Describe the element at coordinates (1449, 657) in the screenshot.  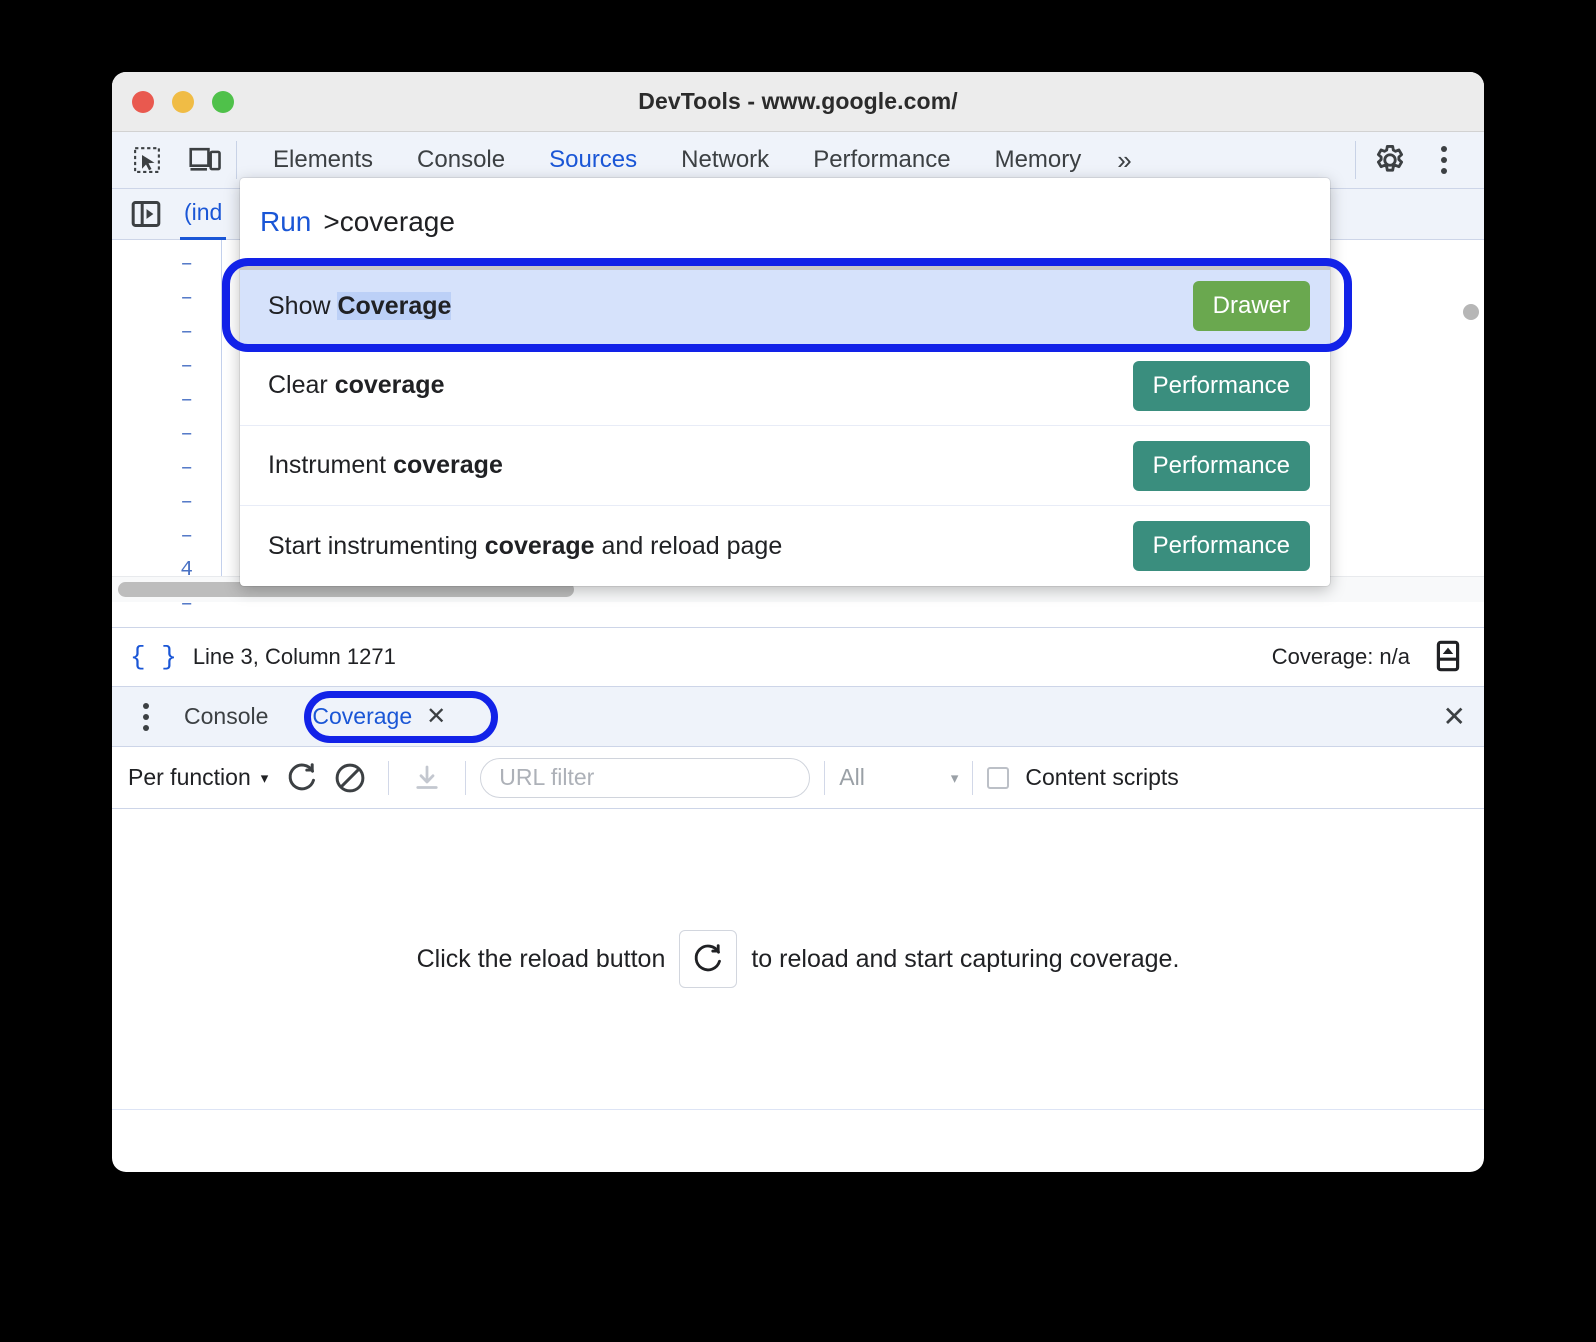
I see `show-drawer-icon` at that location.